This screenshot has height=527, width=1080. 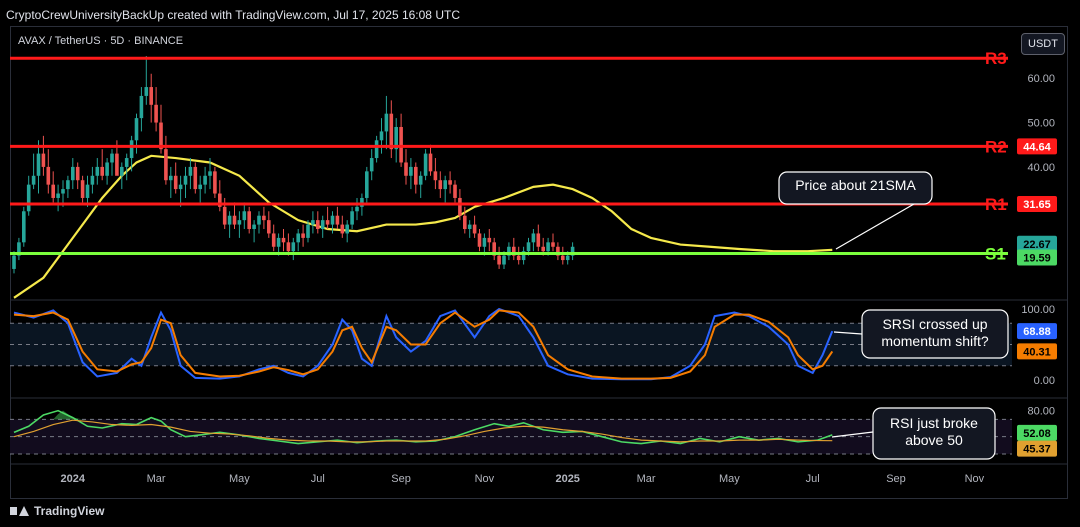 I want to click on time-axis-tick: Jul, so click(x=813, y=479).